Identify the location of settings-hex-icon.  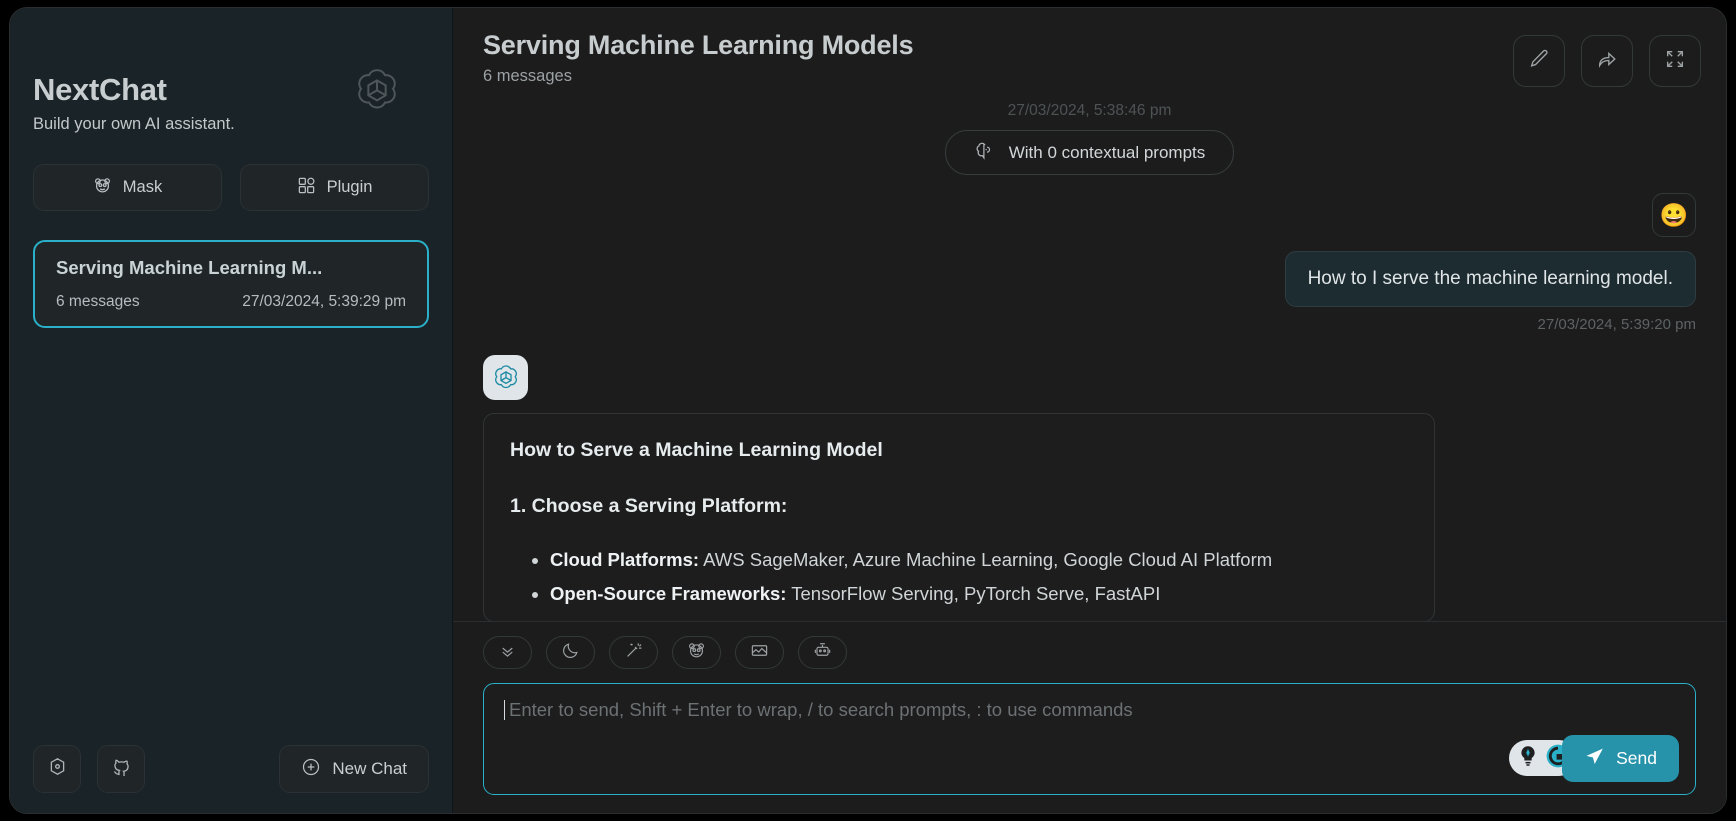
(57, 769).